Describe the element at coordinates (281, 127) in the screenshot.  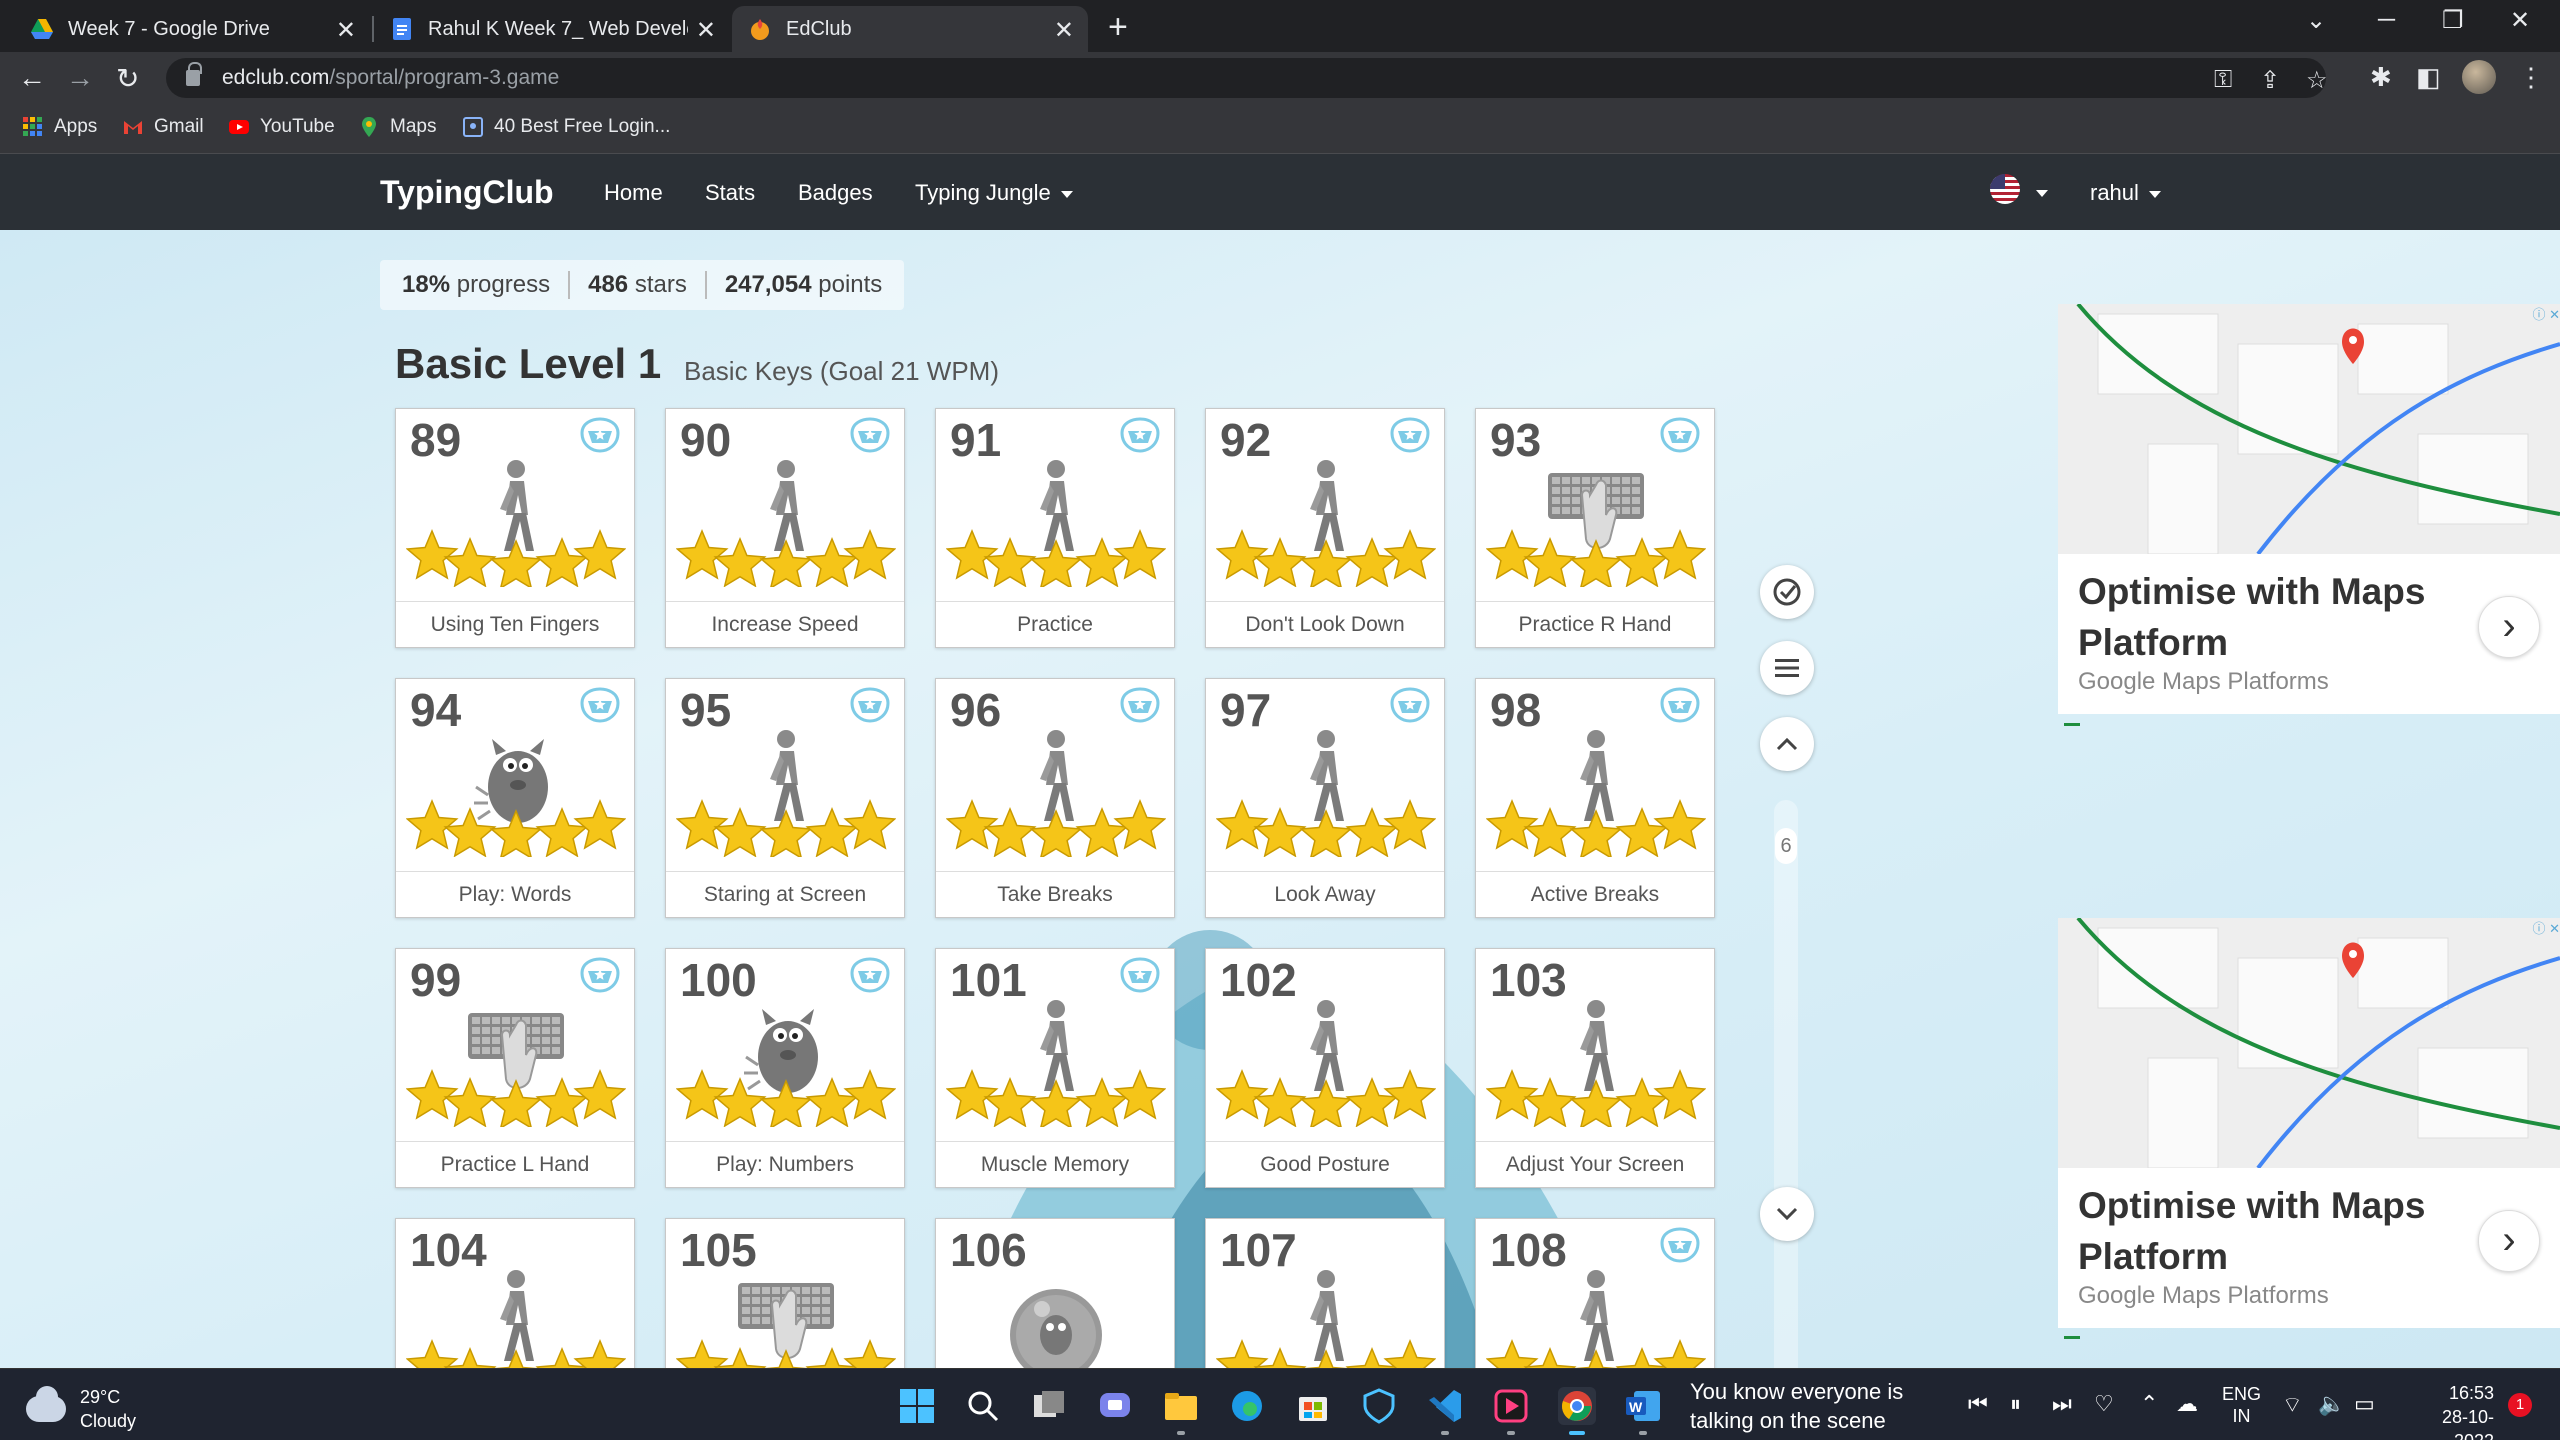
I see `bookmark-youtube: YouTube` at that location.